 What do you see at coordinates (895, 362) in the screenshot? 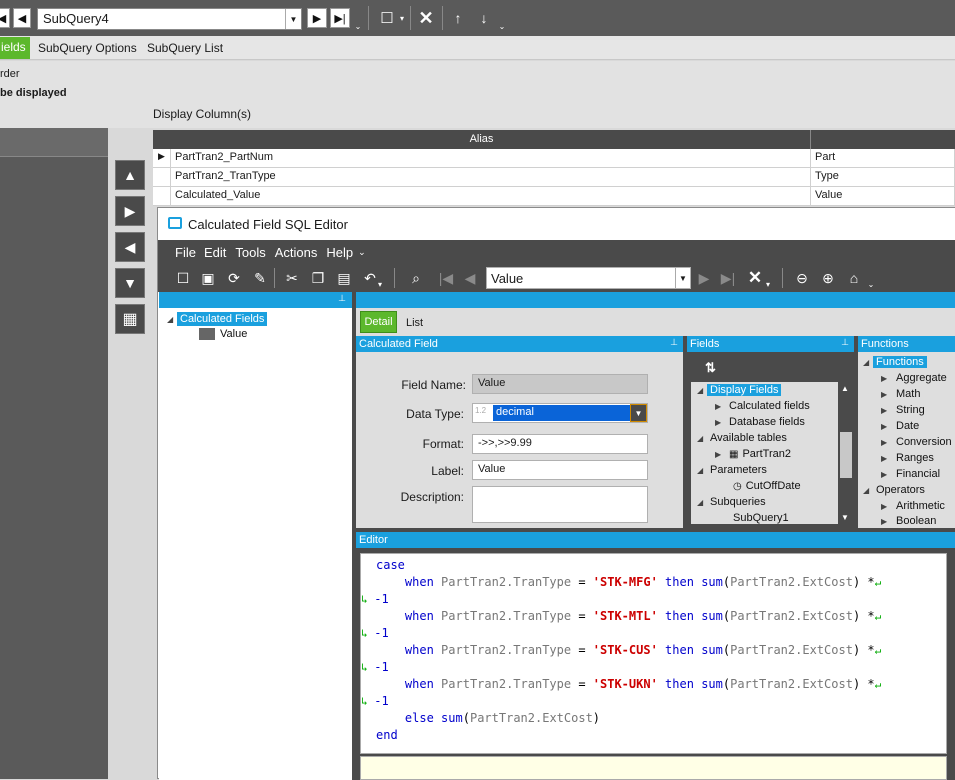
I see `tree-item-functions: ◢ Functions` at bounding box center [895, 362].